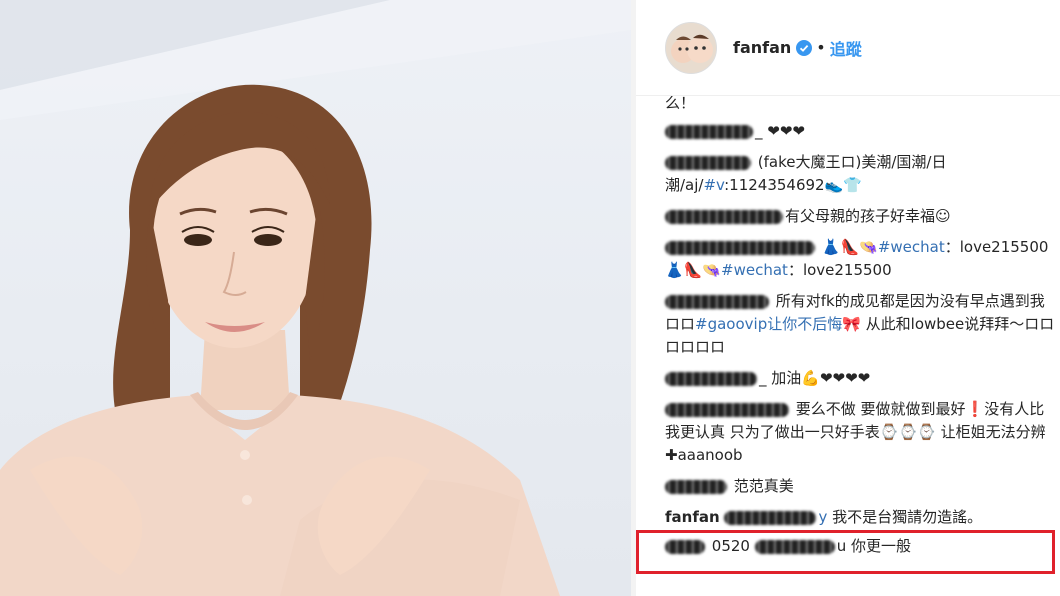 The width and height of the screenshot is (1060, 596). Describe the element at coordinates (680, 103) in the screenshot. I see `comment-text: 么！` at that location.